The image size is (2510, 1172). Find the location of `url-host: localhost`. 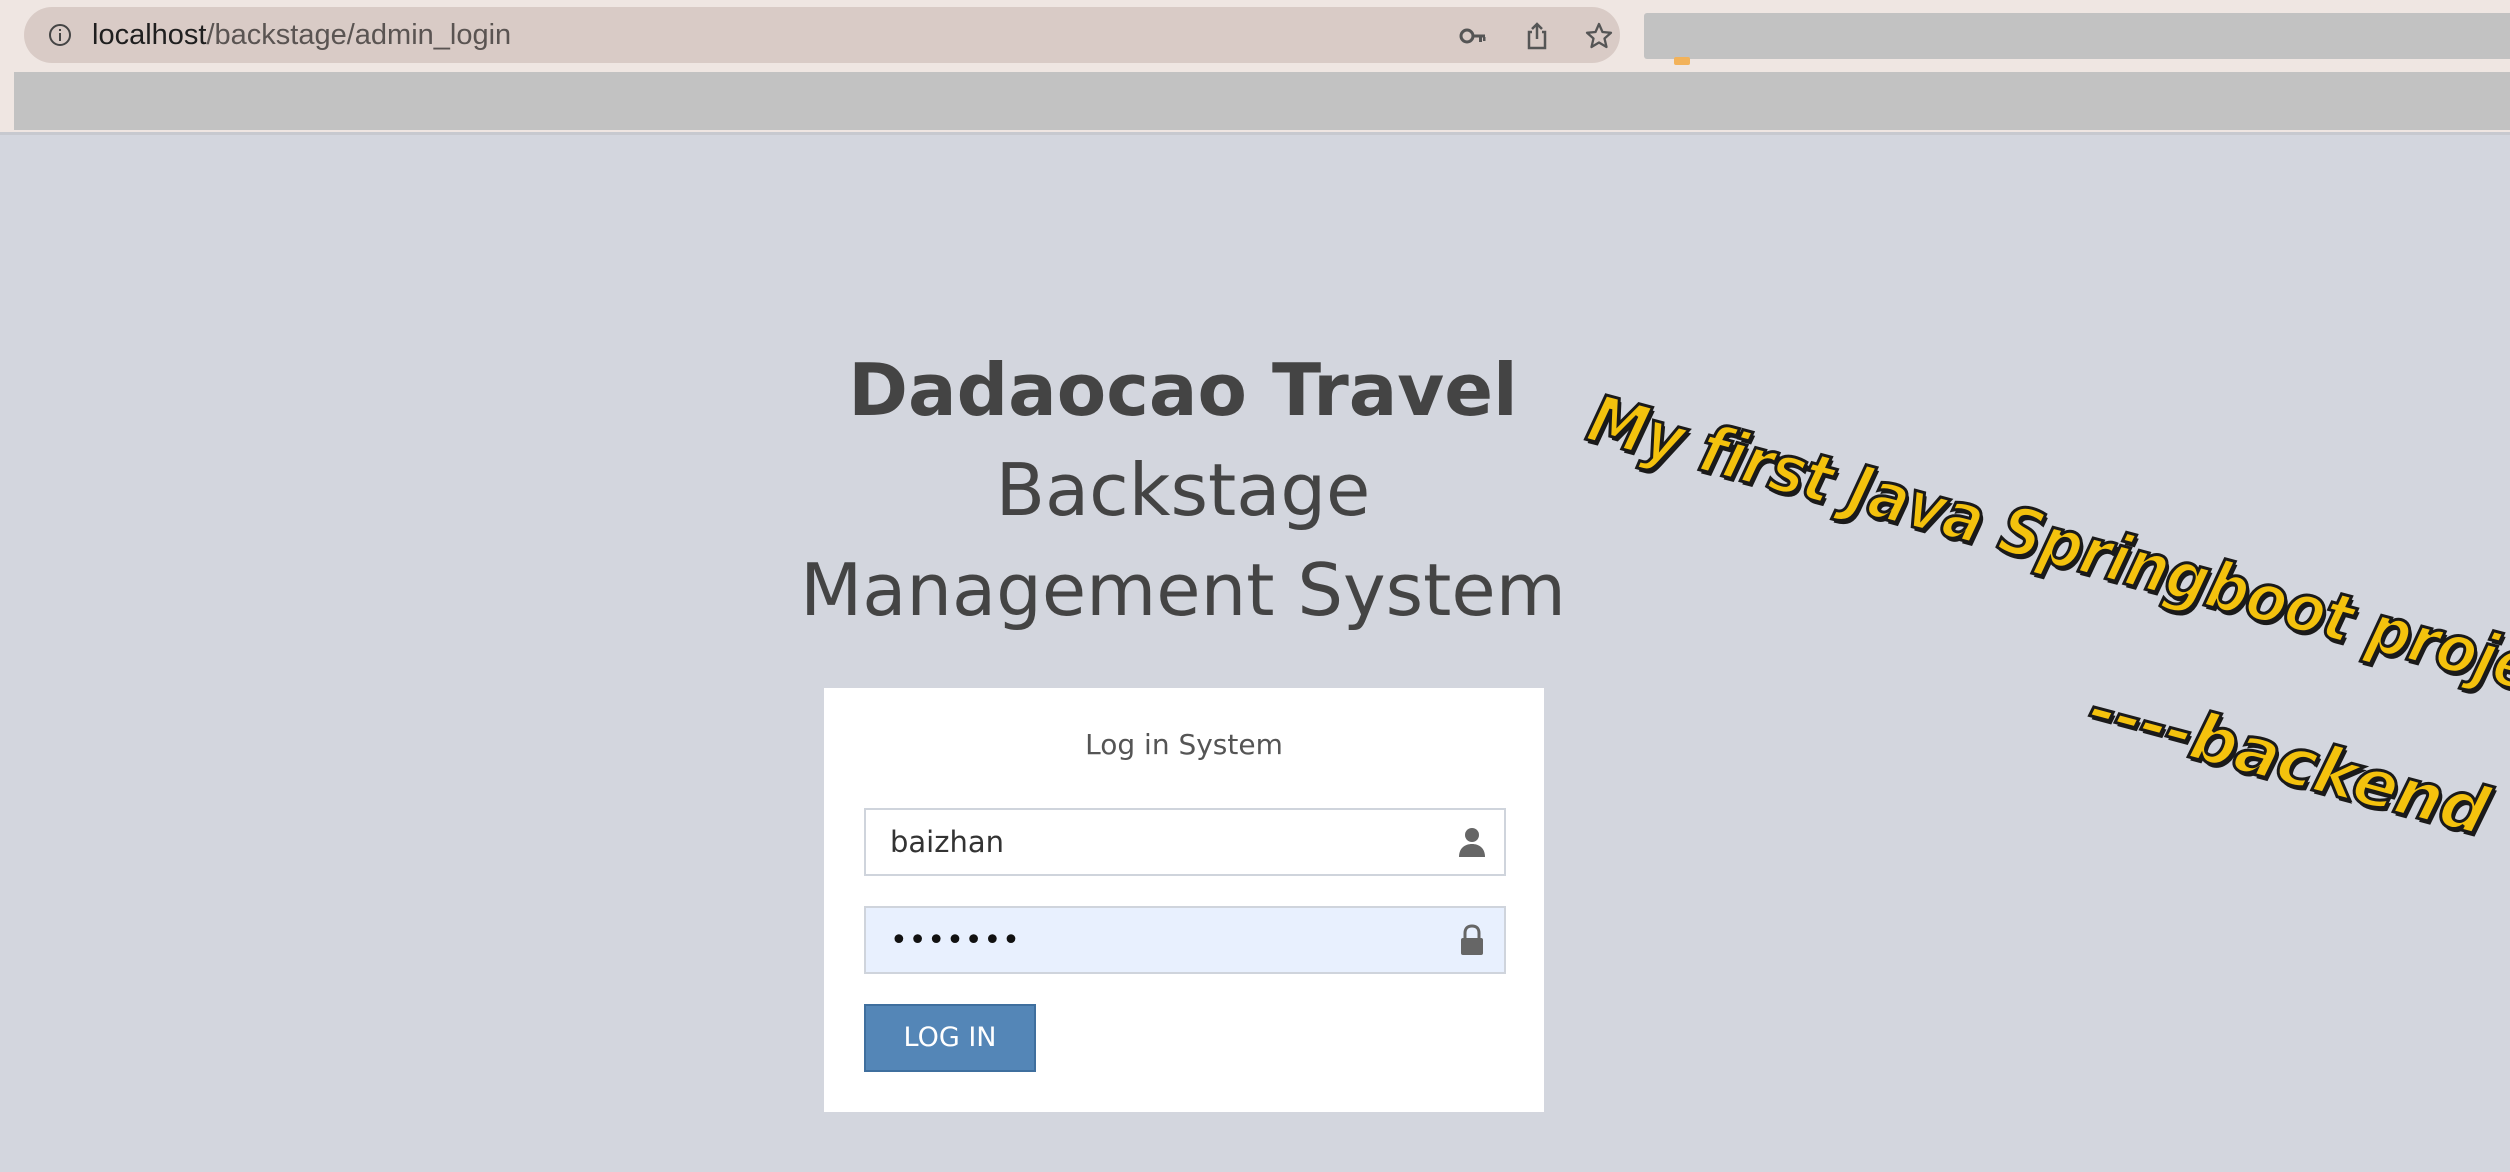

url-host: localhost is located at coordinates (149, 35).